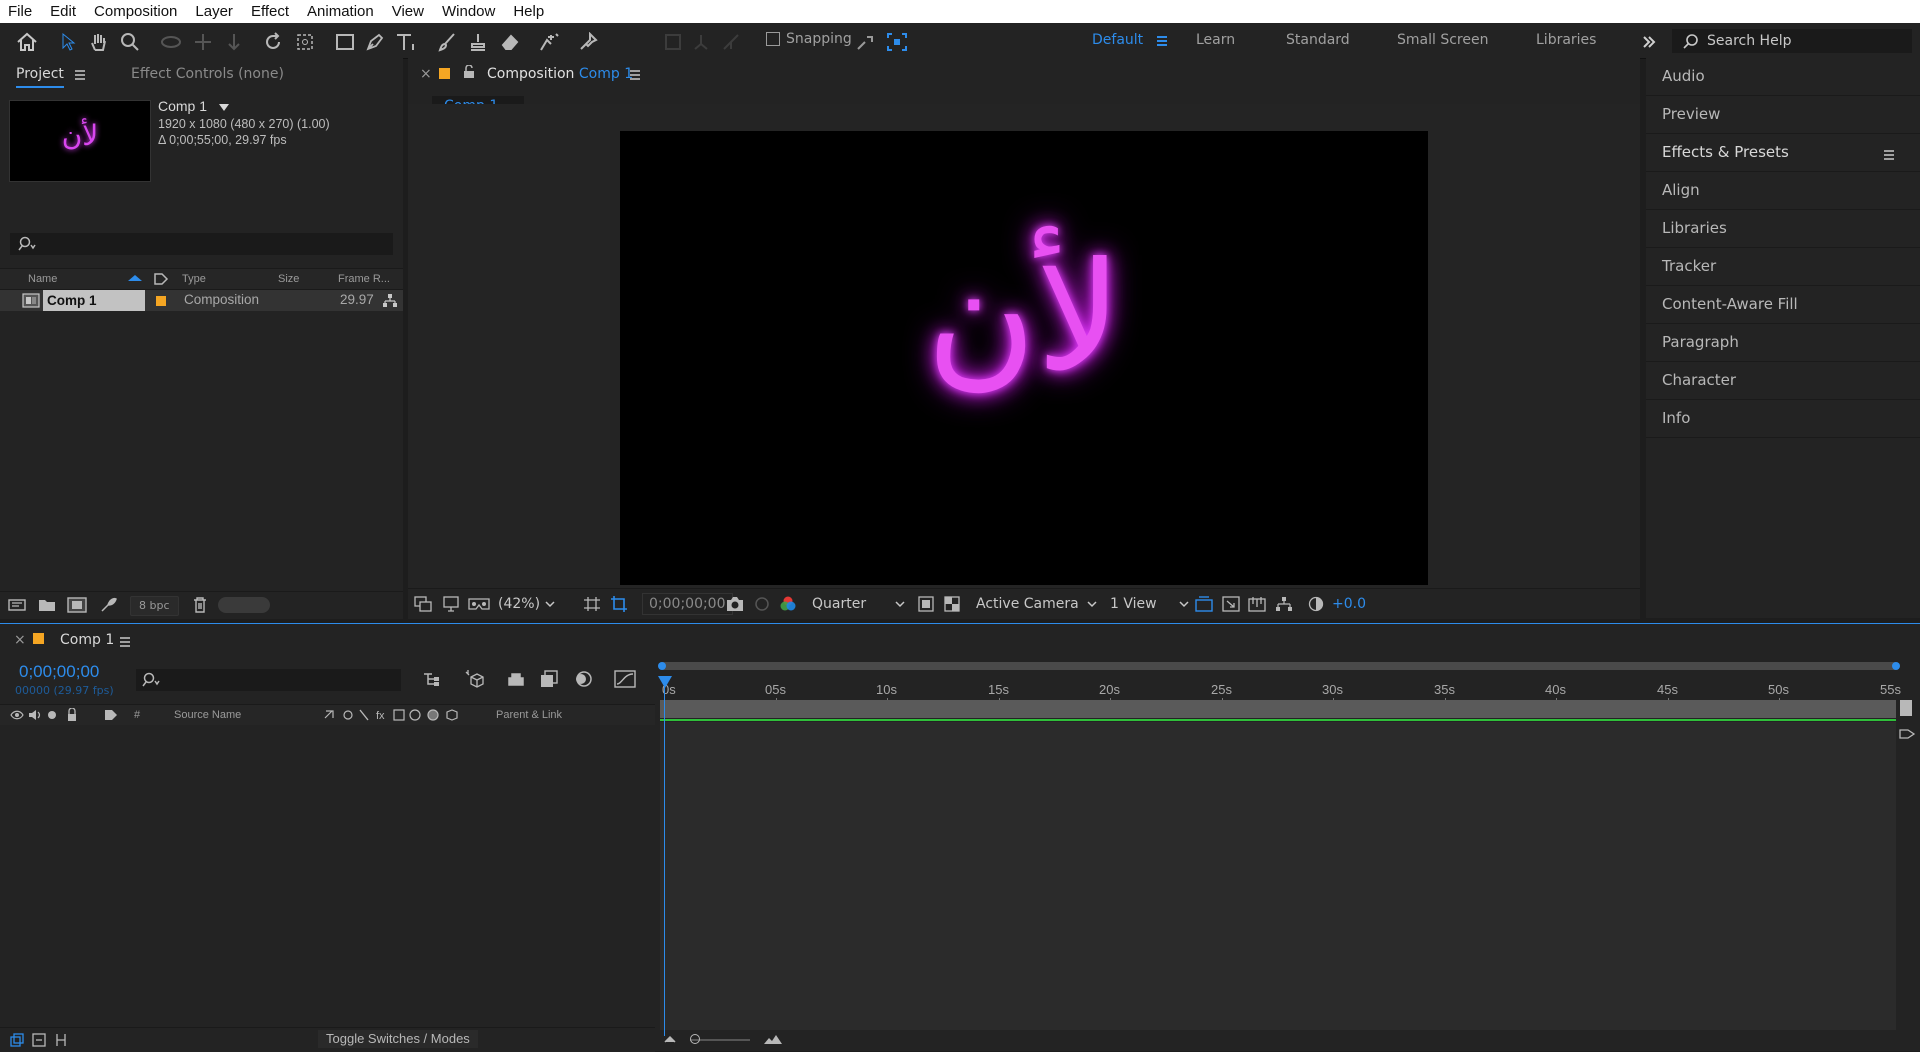 This screenshot has height=1052, width=1920. What do you see at coordinates (1162, 41) in the screenshot?
I see `workspace-menu-icon` at bounding box center [1162, 41].